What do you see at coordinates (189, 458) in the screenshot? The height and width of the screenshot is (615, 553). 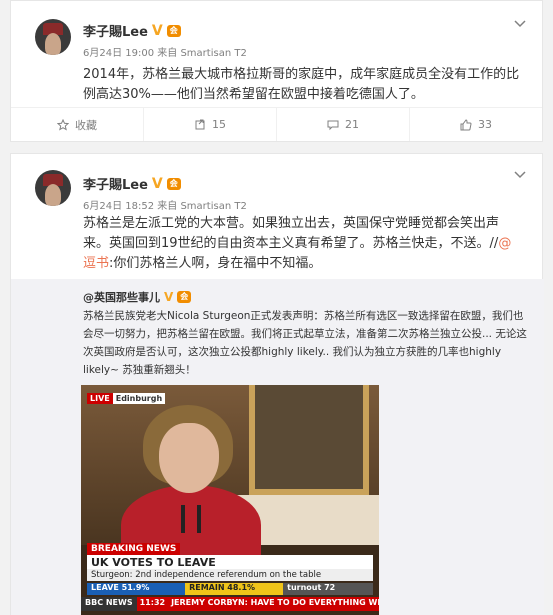 I see `speaker-face` at bounding box center [189, 458].